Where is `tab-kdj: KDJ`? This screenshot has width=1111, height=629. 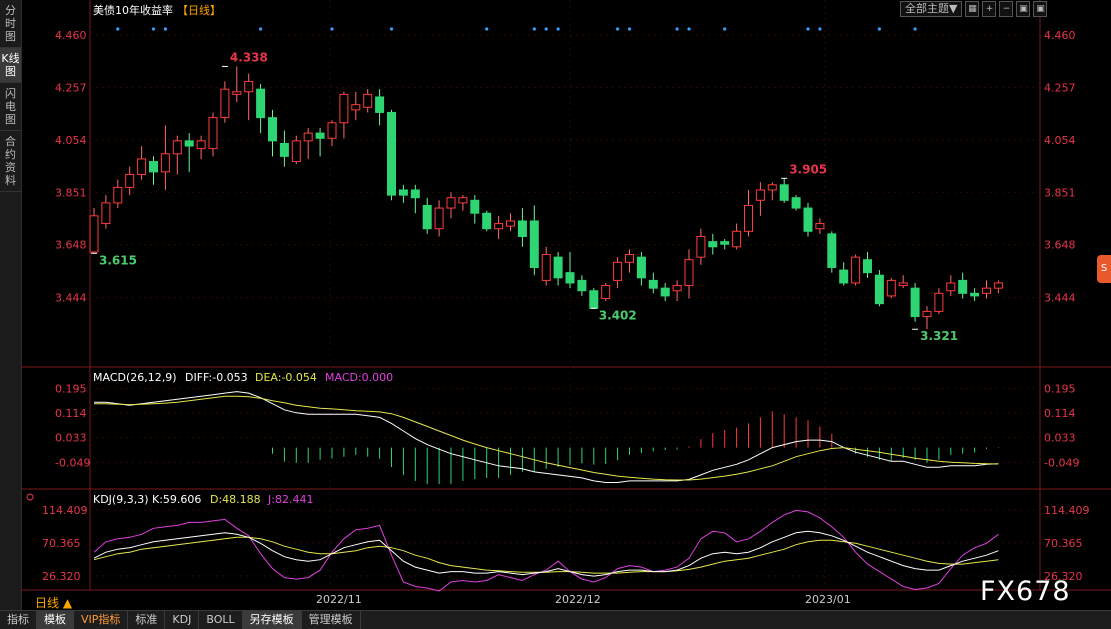 tab-kdj: KDJ is located at coordinates (182, 620).